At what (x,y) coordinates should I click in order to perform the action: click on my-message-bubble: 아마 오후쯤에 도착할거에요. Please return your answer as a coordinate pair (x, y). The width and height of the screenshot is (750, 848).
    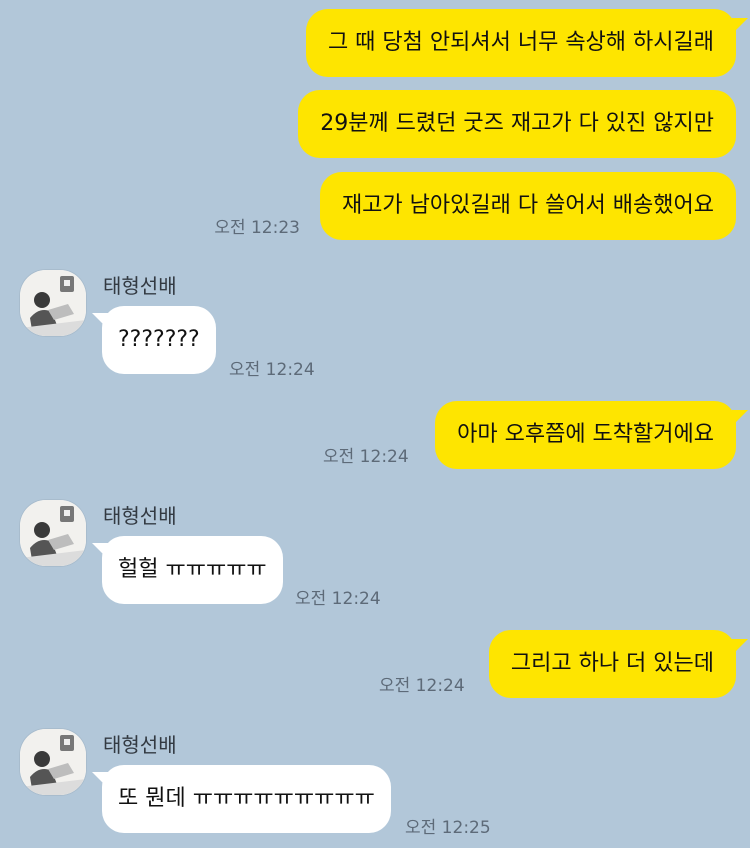
    Looking at the image, I should click on (585, 435).